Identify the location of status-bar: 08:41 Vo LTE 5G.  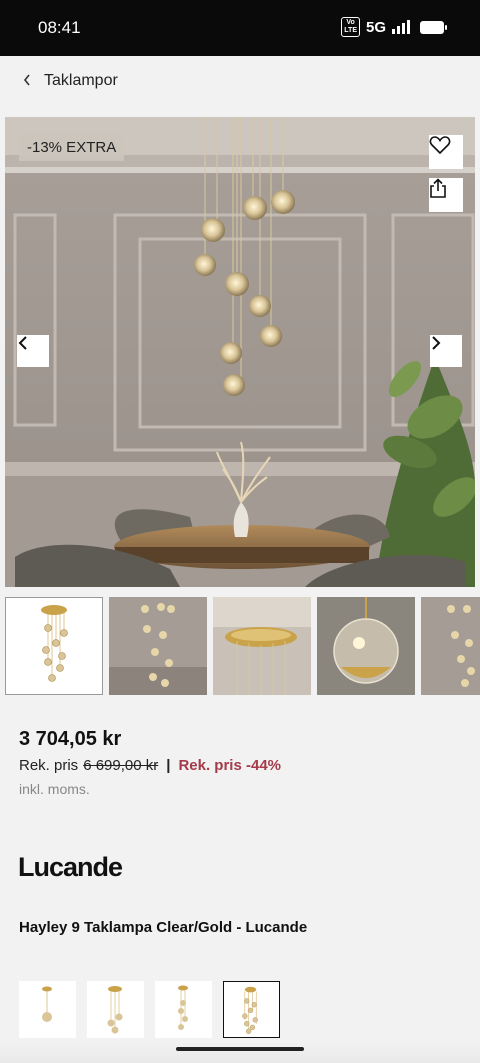
(240, 28).